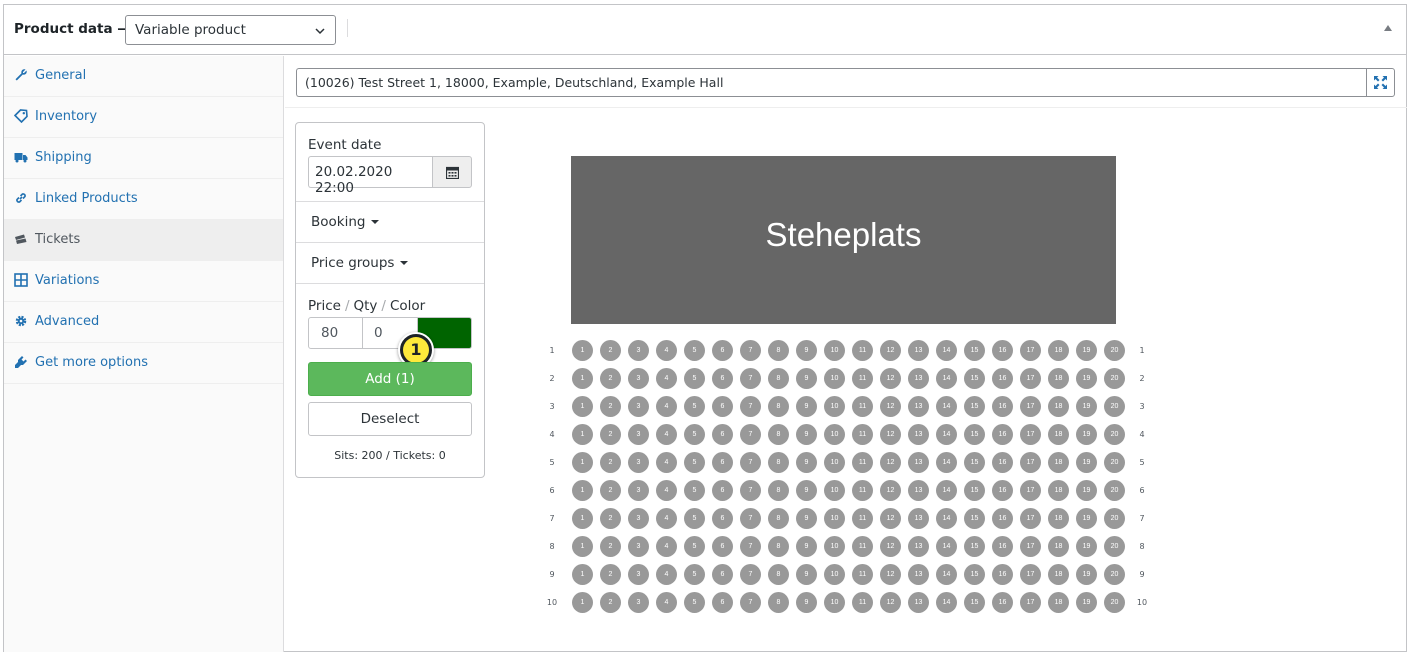 The width and height of the screenshot is (1410, 657). I want to click on calendar-button, so click(452, 172).